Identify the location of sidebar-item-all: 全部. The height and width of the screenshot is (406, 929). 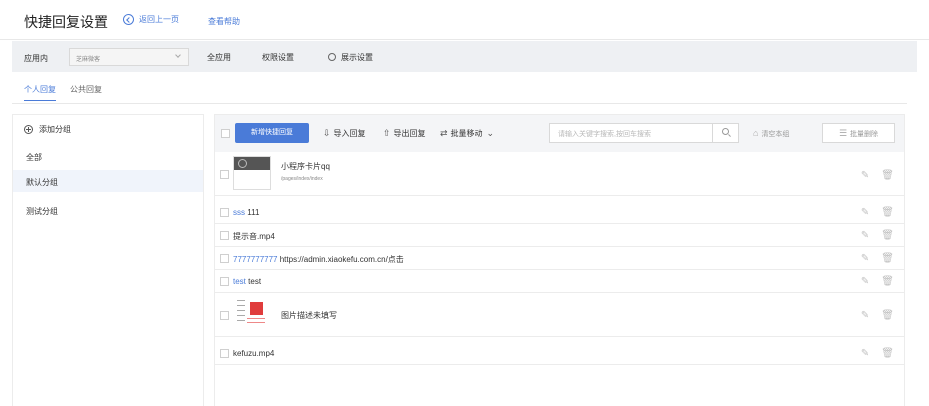
(108, 156).